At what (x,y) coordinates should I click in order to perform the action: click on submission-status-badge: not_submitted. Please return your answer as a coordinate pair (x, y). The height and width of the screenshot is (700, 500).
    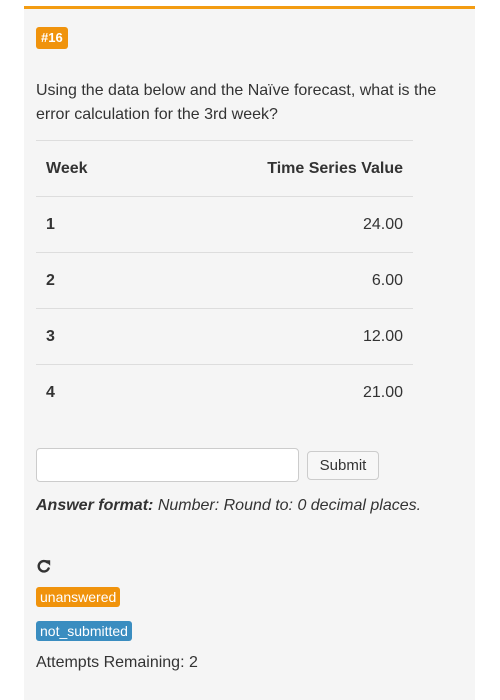
    Looking at the image, I should click on (84, 631).